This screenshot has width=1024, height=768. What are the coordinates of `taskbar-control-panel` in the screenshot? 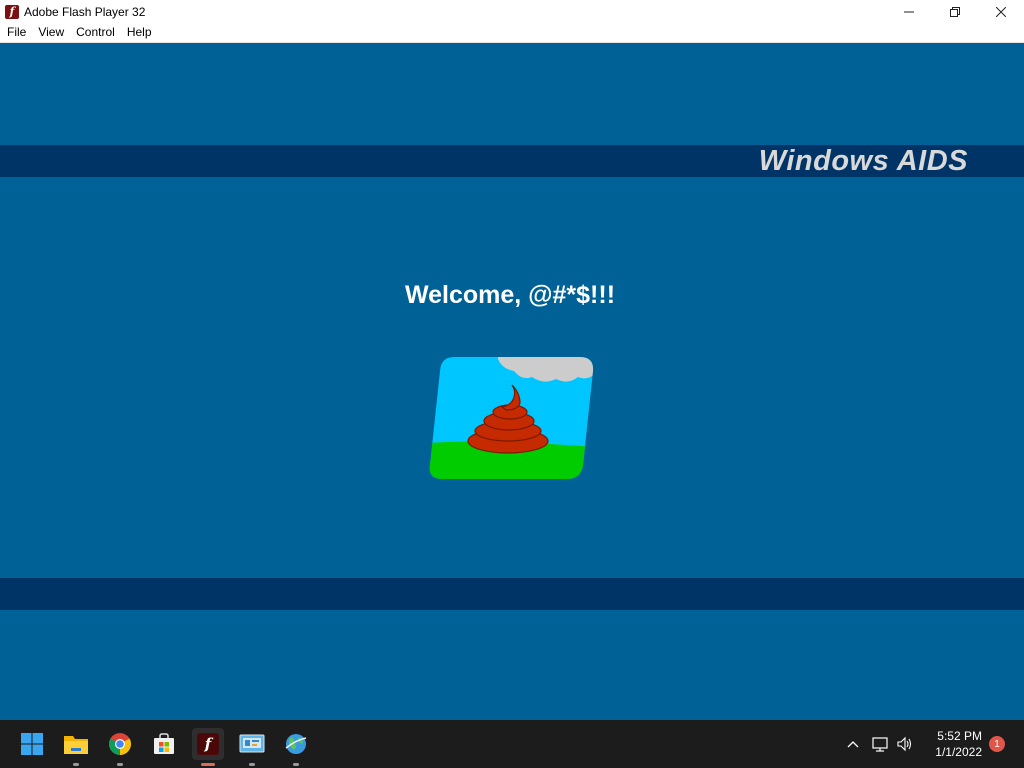 It's located at (252, 747).